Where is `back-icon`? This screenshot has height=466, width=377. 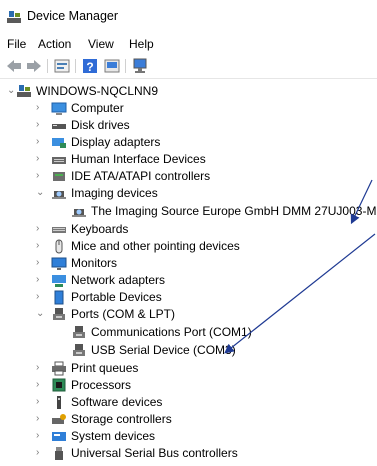 back-icon is located at coordinates (14, 66).